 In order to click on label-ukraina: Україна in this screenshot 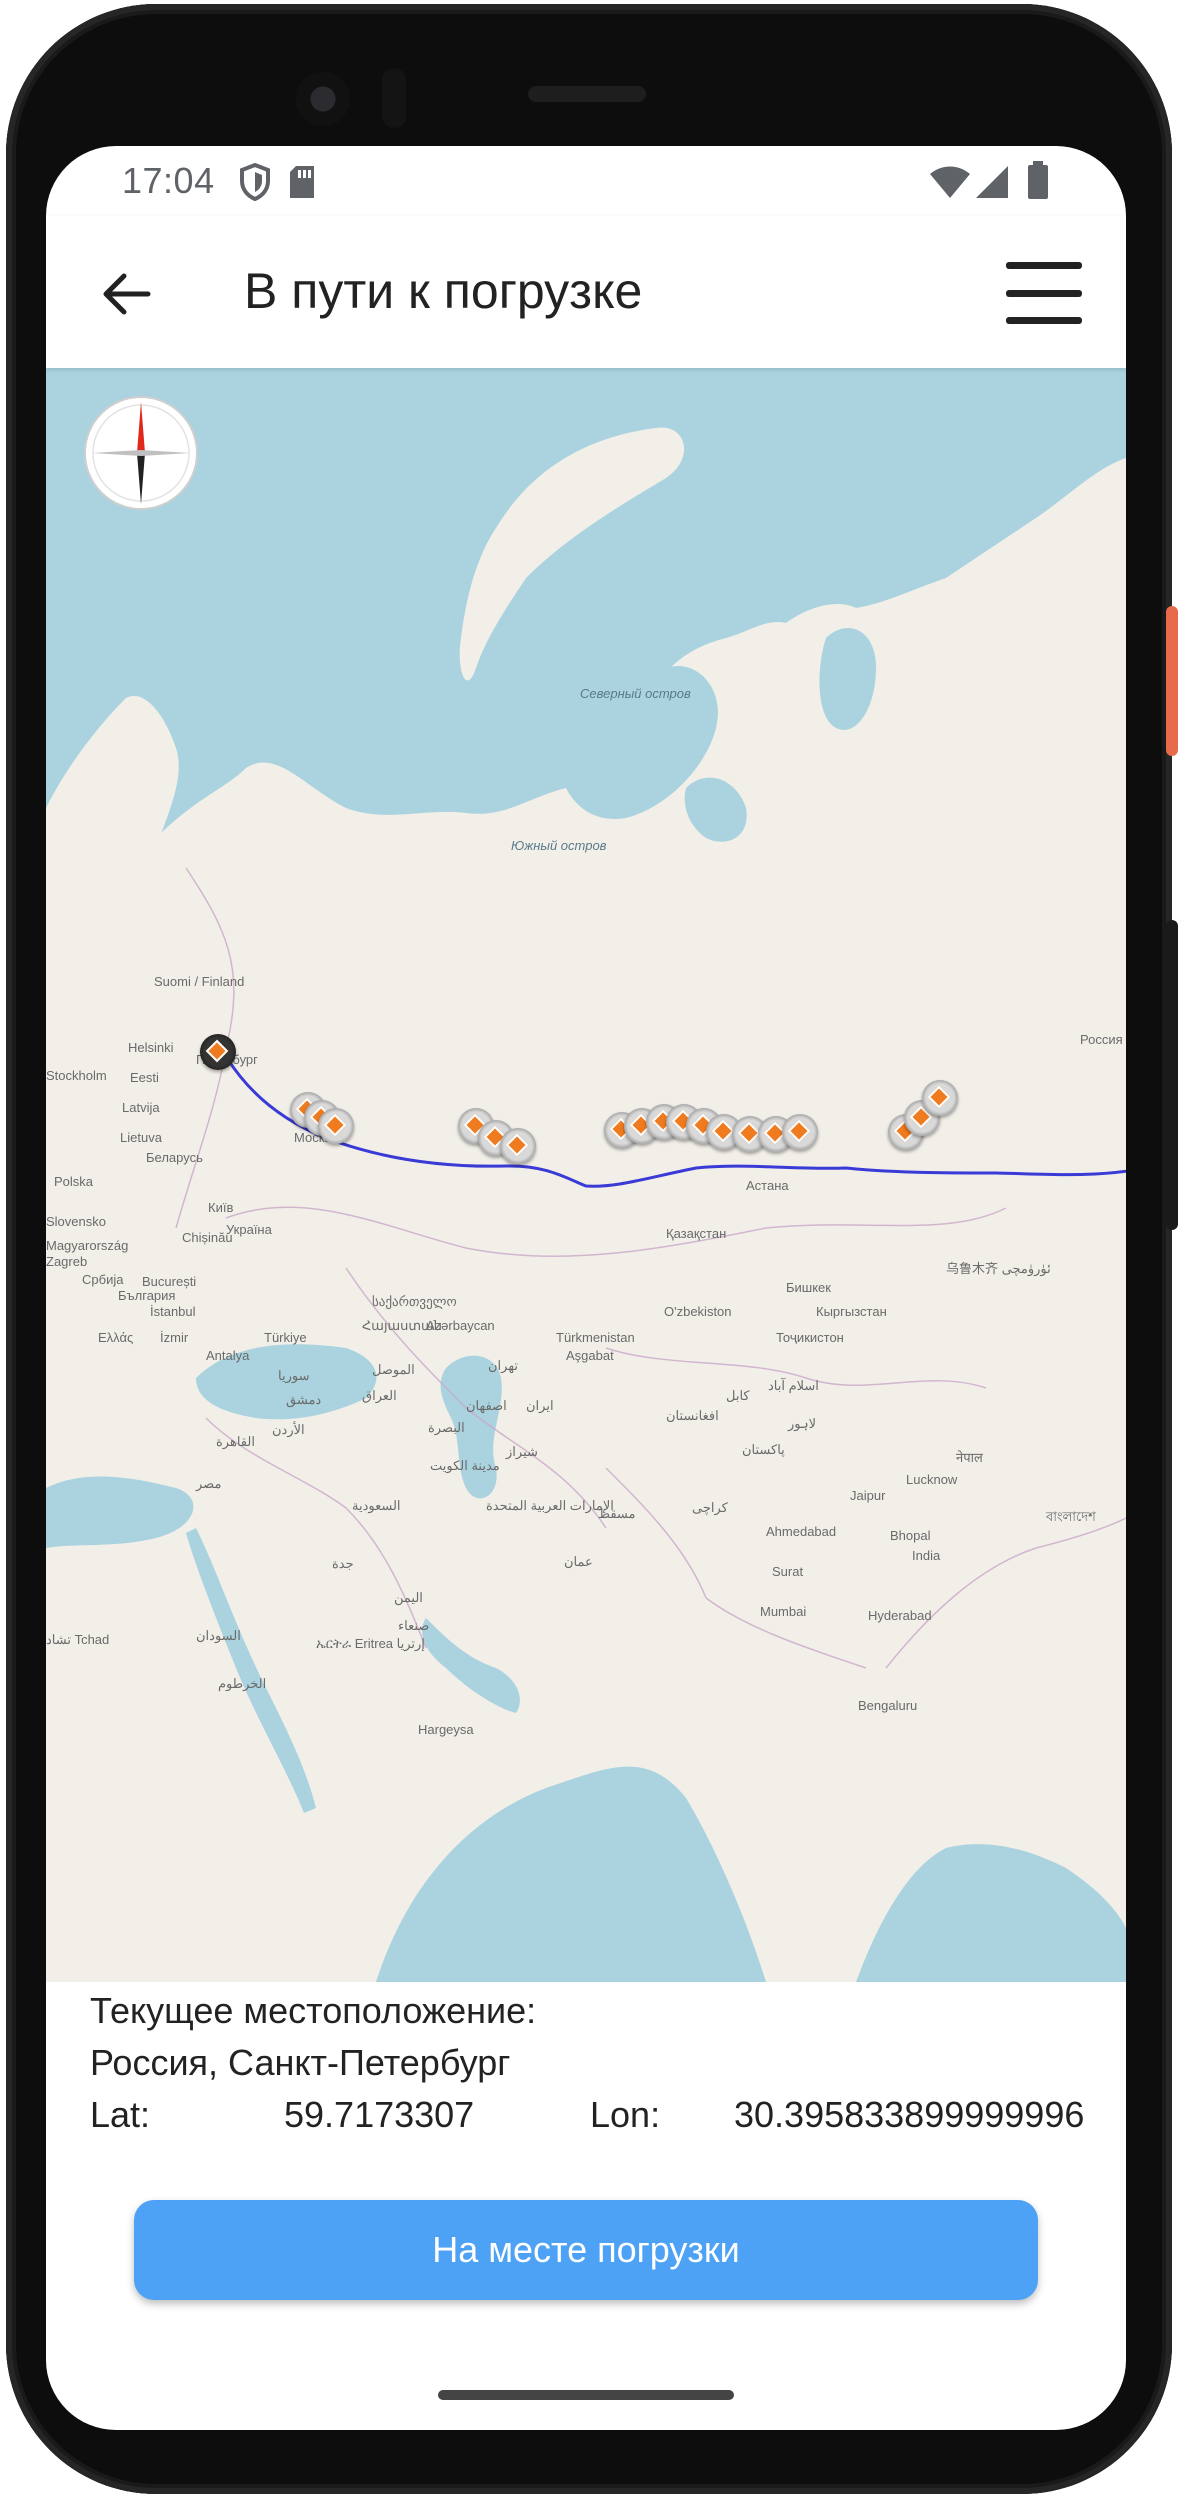, I will do `click(249, 1229)`.